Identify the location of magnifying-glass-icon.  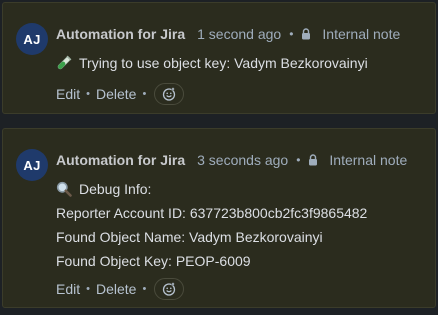
(64, 189).